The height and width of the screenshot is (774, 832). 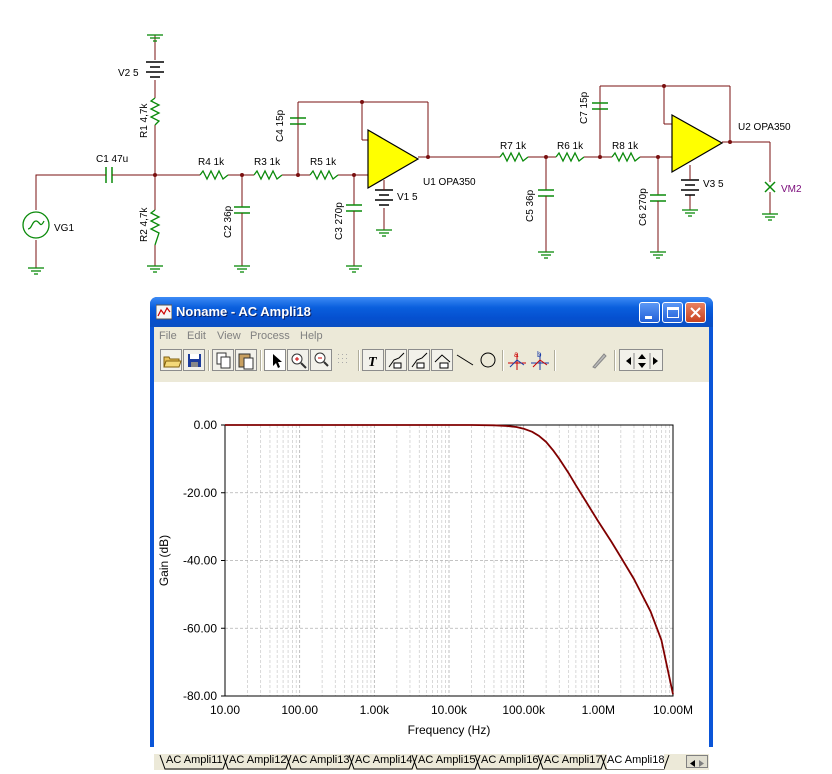 I want to click on x-tick-label: 100.00, so click(x=299, y=710).